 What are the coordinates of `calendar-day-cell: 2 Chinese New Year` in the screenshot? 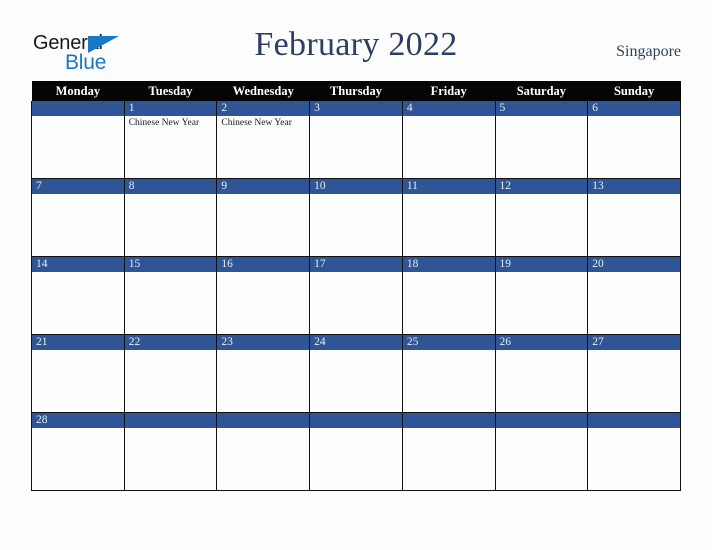 It's located at (263, 140).